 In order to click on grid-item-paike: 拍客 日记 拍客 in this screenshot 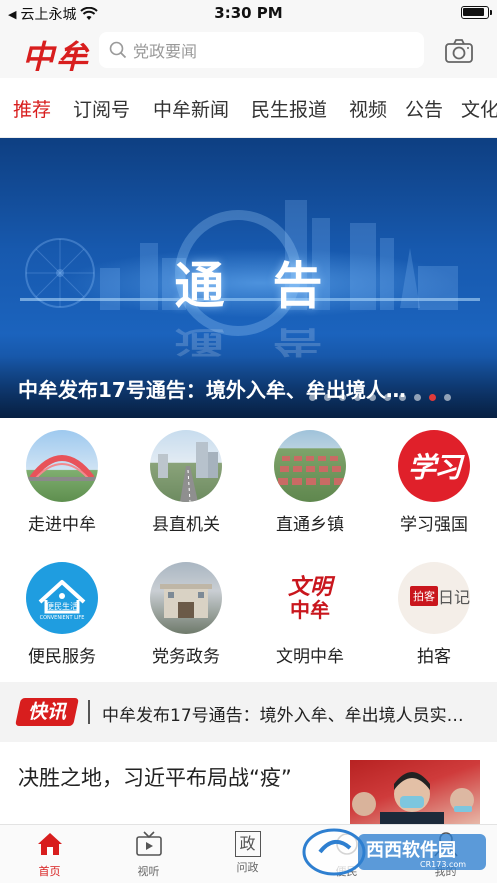, I will do `click(434, 614)`.